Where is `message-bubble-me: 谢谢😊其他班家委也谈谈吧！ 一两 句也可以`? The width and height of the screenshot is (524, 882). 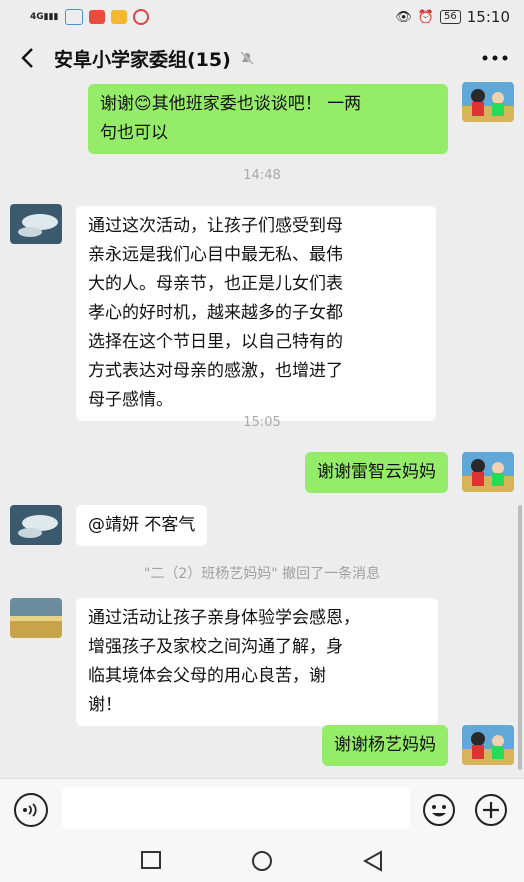
message-bubble-me: 谢谢😊其他班家委也谈谈吧！ 一两 句也可以 is located at coordinates (268, 119).